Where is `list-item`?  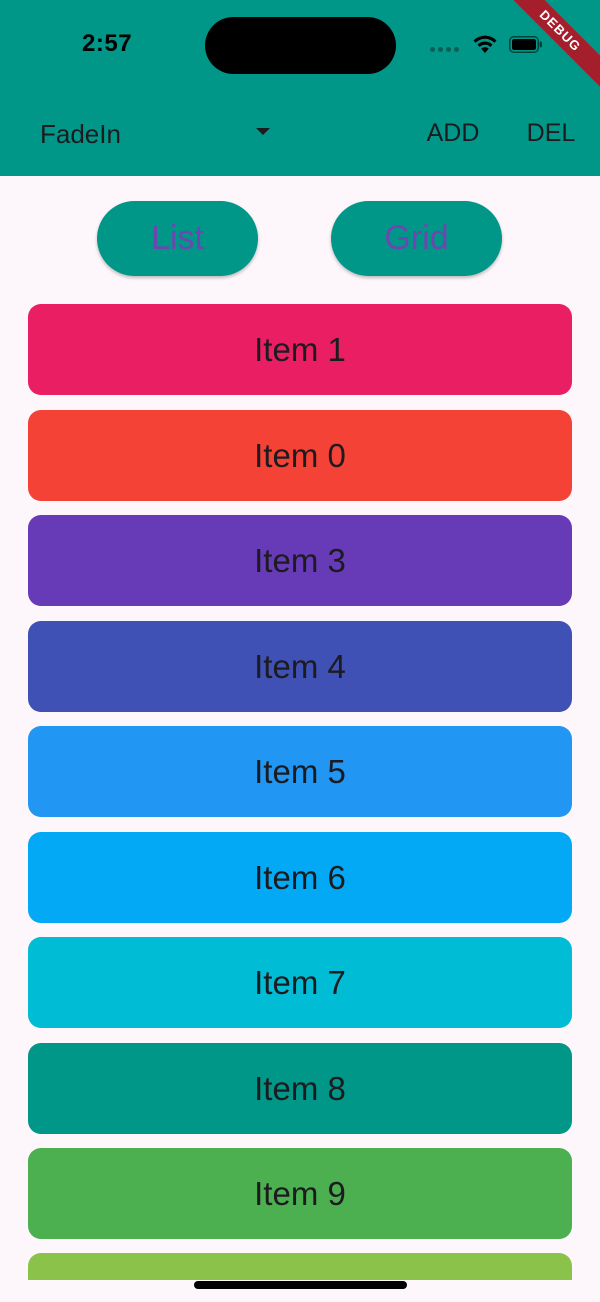
list-item is located at coordinates (300, 1266).